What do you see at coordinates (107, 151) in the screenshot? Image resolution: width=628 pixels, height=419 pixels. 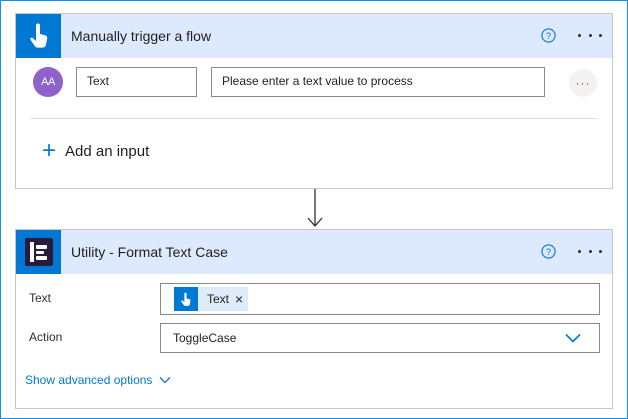 I see `add-input-label: Add an input` at bounding box center [107, 151].